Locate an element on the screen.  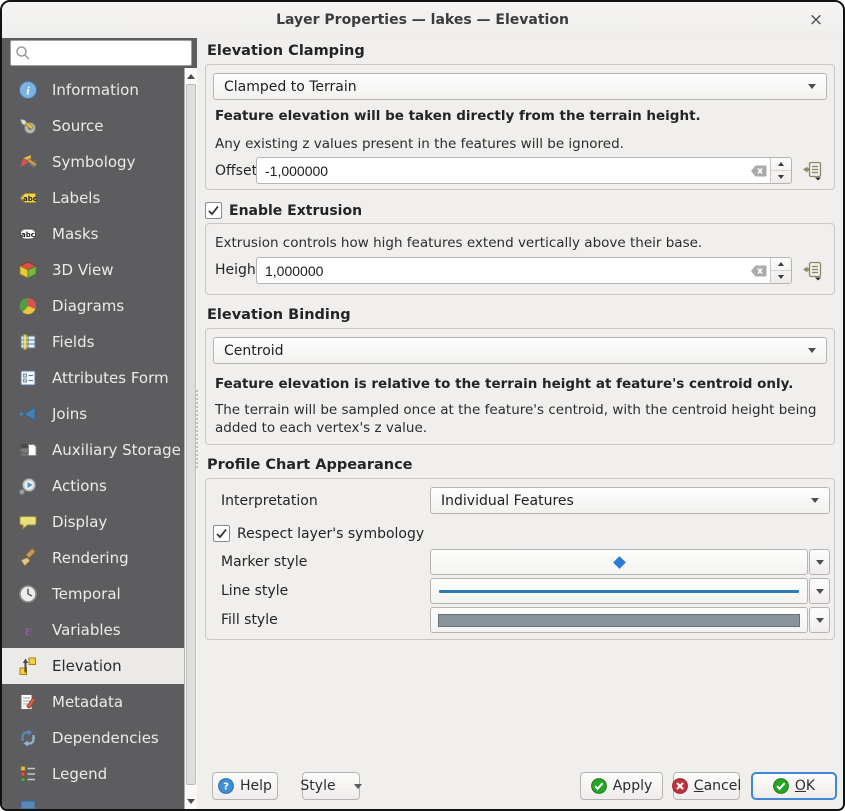
sidebar-item-display: Display is located at coordinates (93, 522).